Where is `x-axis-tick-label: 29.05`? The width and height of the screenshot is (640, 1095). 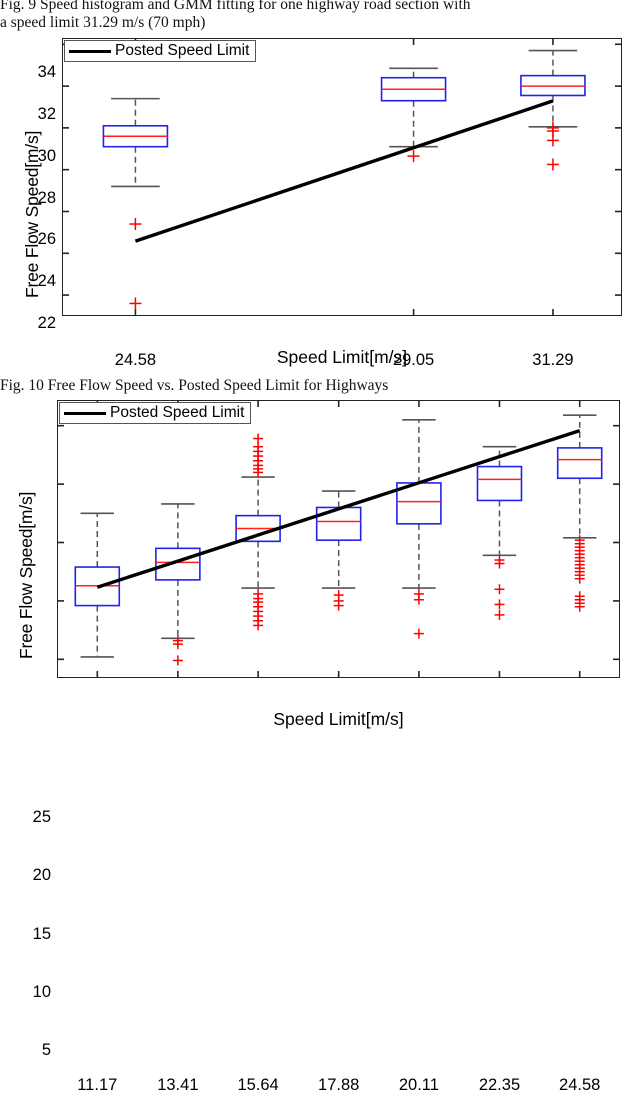 x-axis-tick-label: 29.05 is located at coordinates (413, 360).